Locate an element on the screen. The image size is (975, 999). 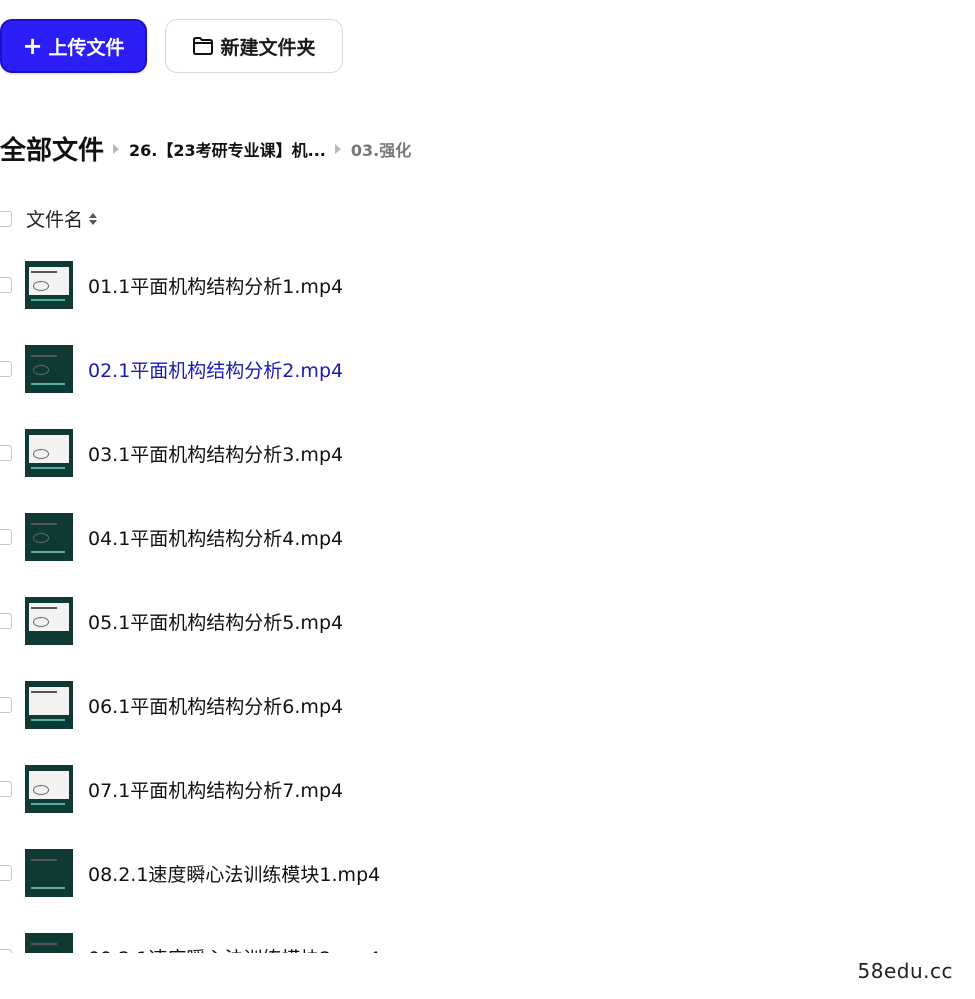
column-header-filename: 文件名 is located at coordinates (54, 218).